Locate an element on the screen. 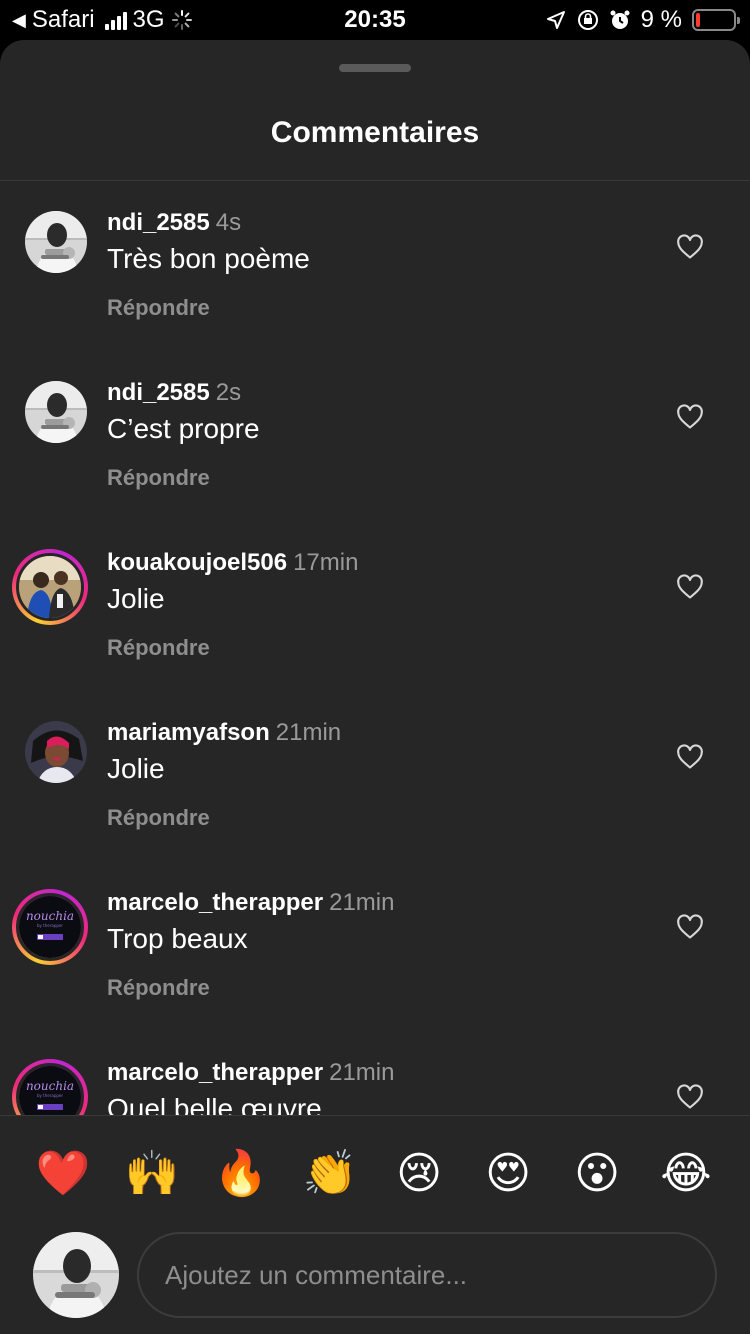 The height and width of the screenshot is (1334, 750). comment-timestamp: 4s is located at coordinates (228, 222).